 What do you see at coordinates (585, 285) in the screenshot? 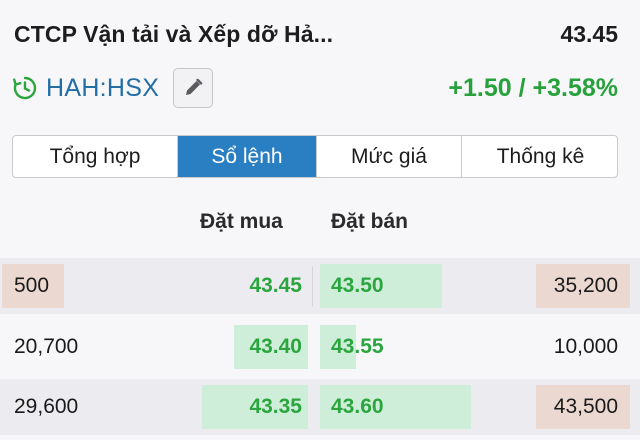
I see `ask-quantity: 35,200` at bounding box center [585, 285].